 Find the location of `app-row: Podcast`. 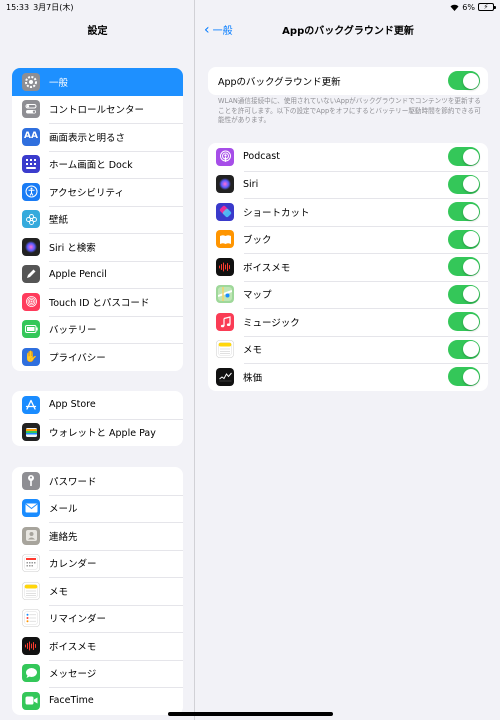

app-row: Podcast is located at coordinates (348, 157).